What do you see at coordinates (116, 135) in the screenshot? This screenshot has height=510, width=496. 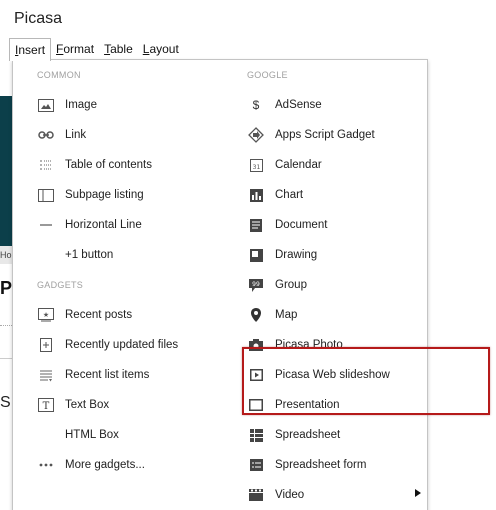 I see `menu-item-link: Link` at bounding box center [116, 135].